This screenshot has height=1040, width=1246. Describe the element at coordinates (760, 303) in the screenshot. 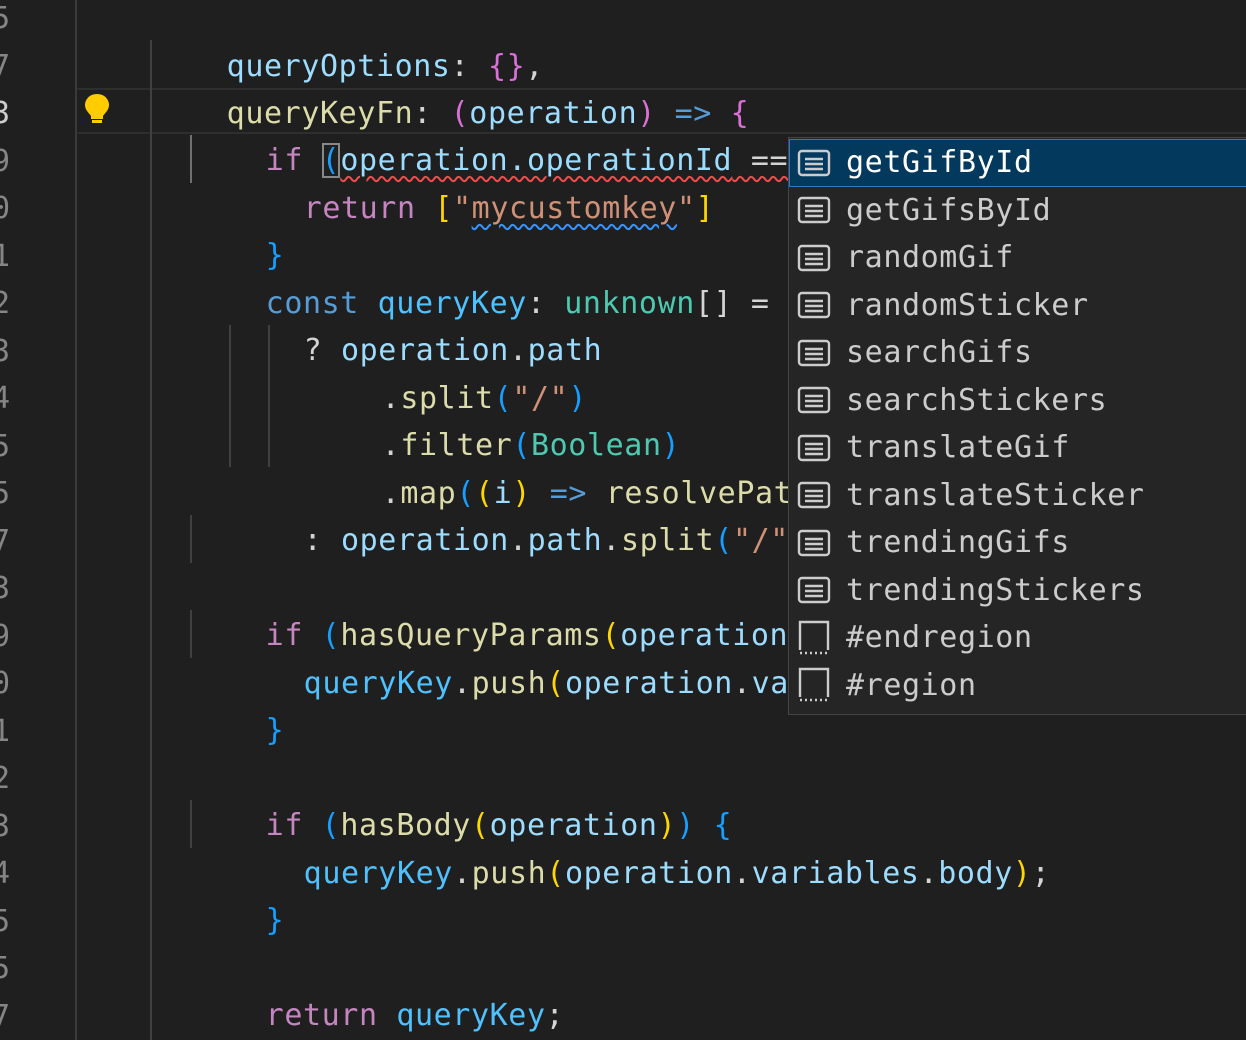

I see `token: =` at that location.